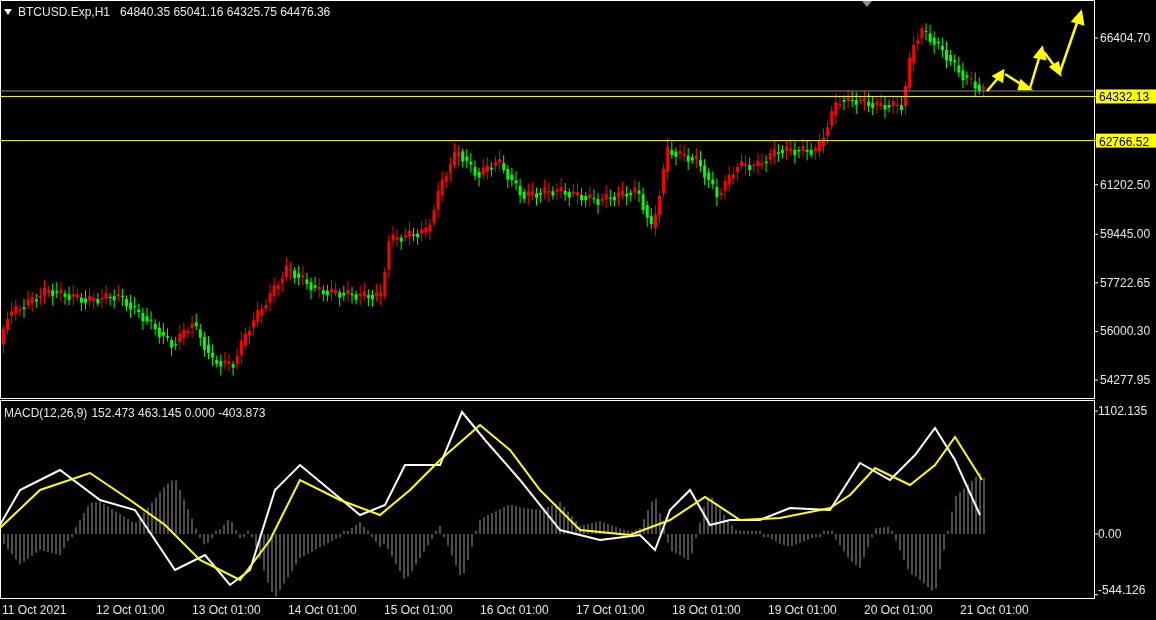 The image size is (1156, 620). Describe the element at coordinates (514, 610) in the screenshot. I see `time-axis-label: 16 Oct 01:00` at that location.